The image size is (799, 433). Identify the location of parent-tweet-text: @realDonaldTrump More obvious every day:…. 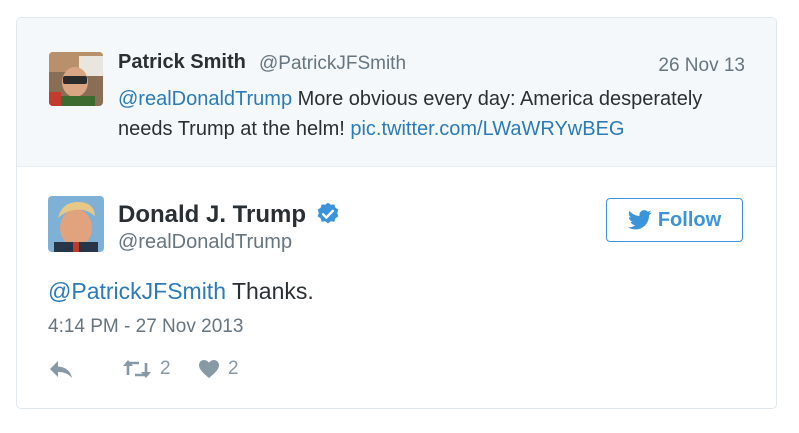
(433, 114).